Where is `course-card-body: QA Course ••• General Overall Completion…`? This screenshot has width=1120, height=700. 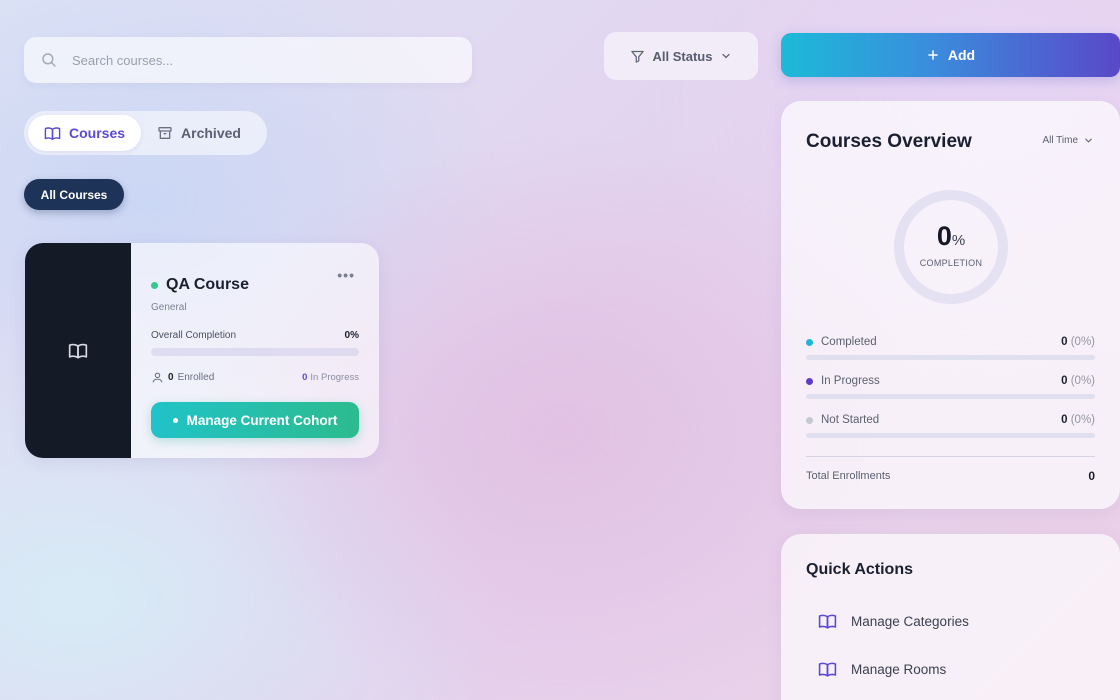
course-card-body: QA Course ••• General Overall Completion… is located at coordinates (255, 350).